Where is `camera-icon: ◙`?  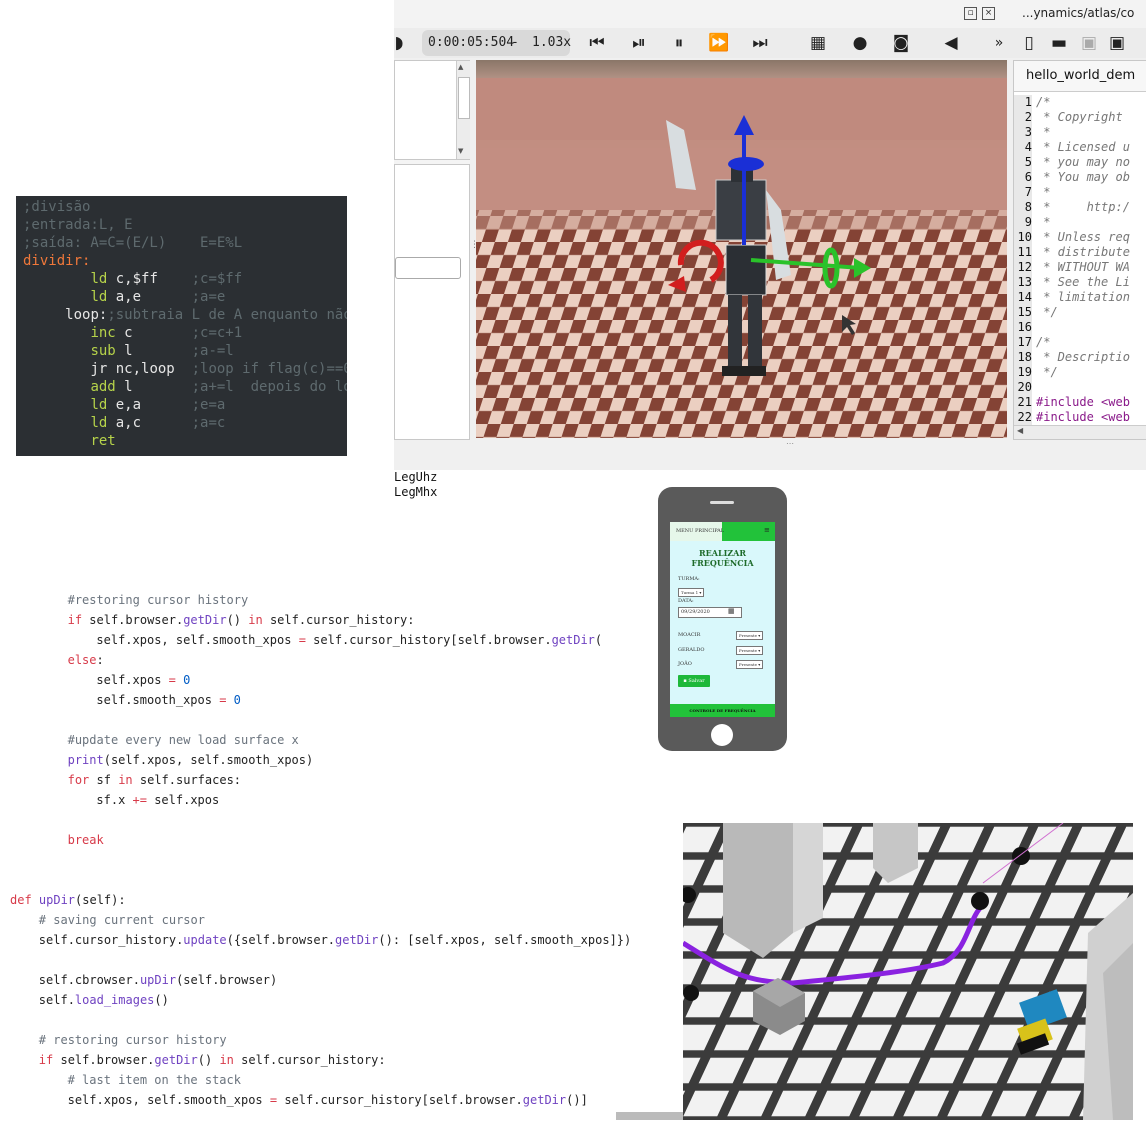 camera-icon: ◙ is located at coordinates (901, 43).